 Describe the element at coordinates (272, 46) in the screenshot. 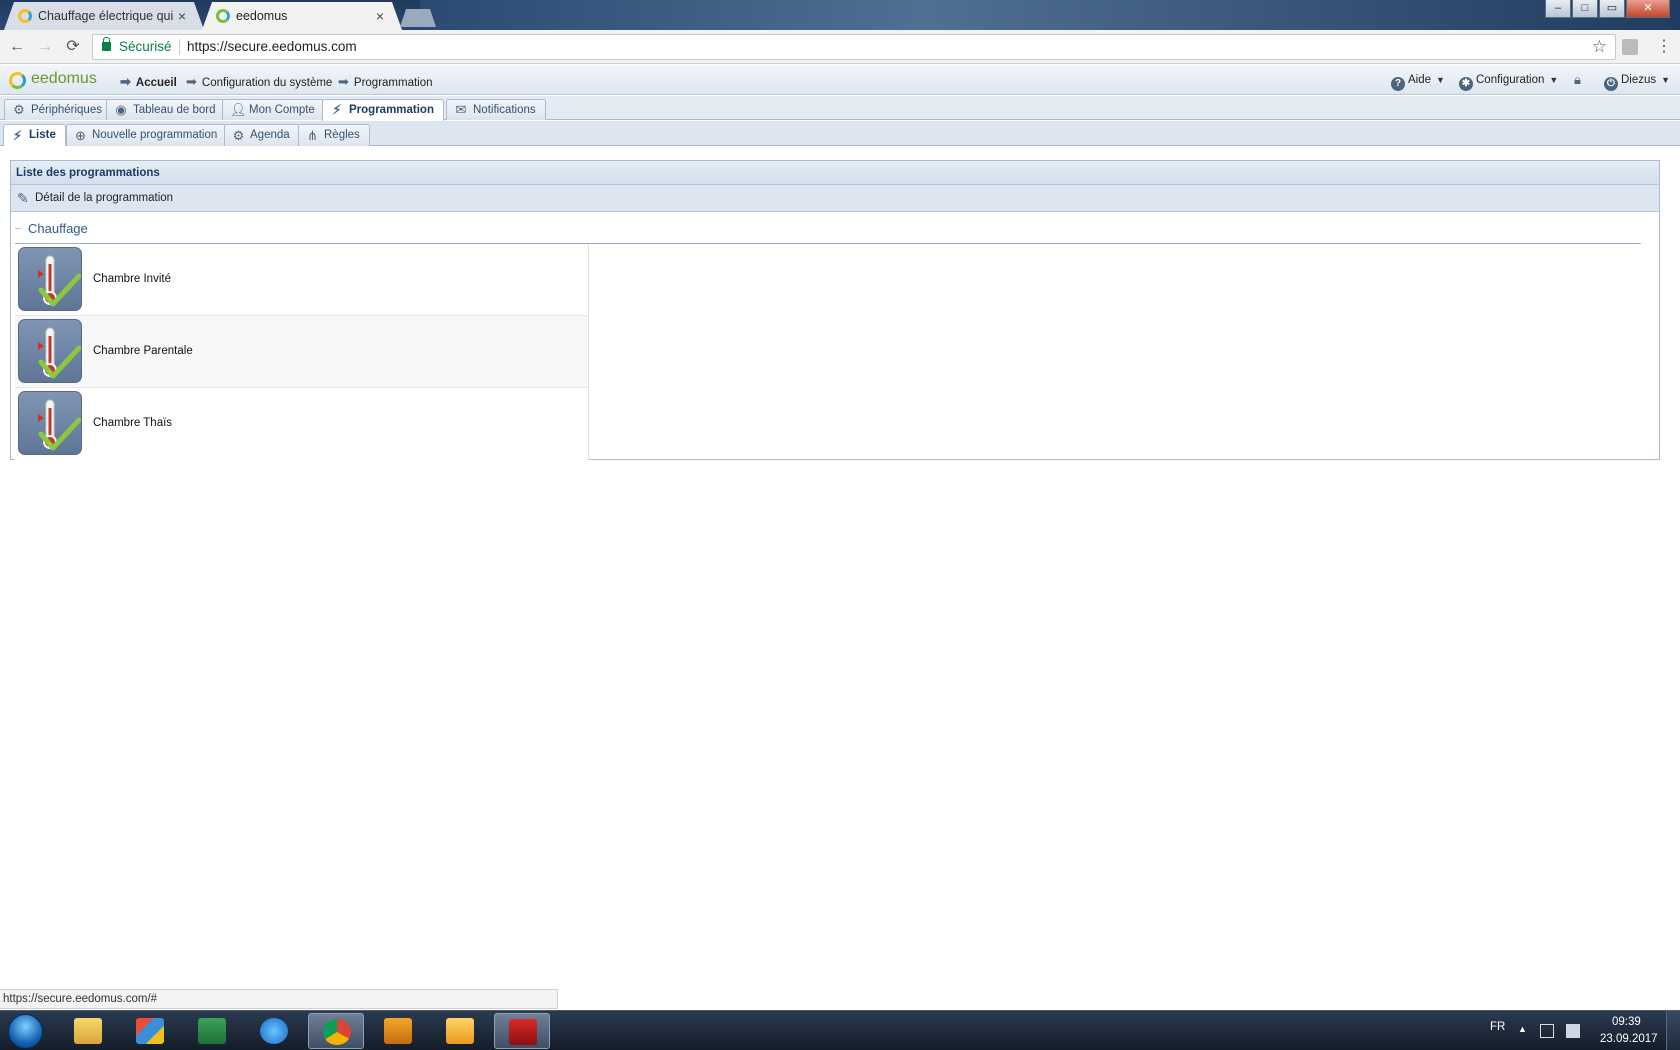

I see `url-text: https://secure.eedomus.com` at that location.